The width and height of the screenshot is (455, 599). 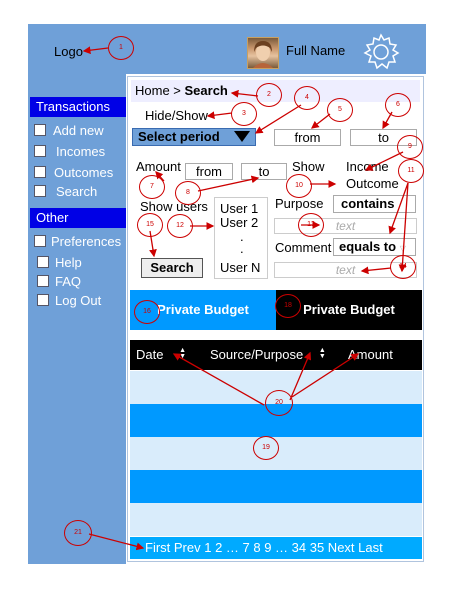 I want to click on annotation-marker: 10, so click(x=299, y=186).